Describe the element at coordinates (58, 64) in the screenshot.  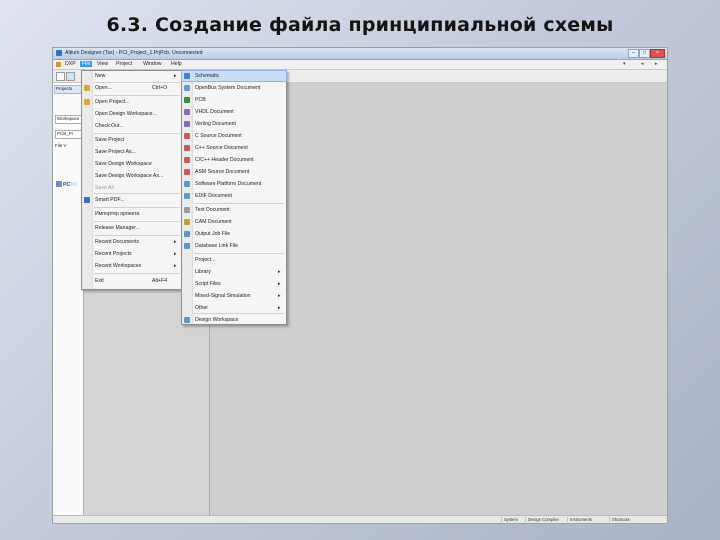
I see `dxp-icon` at that location.